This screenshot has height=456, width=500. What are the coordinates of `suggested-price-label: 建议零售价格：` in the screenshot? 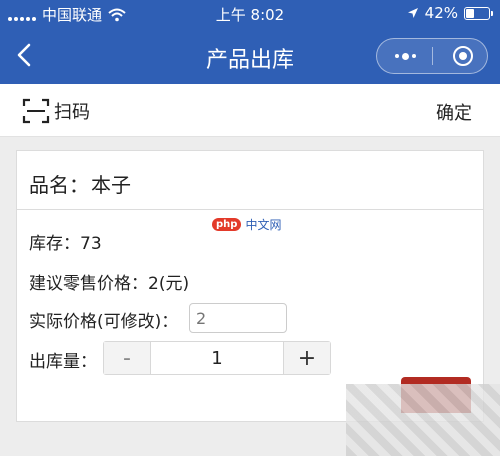 It's located at (88, 284).